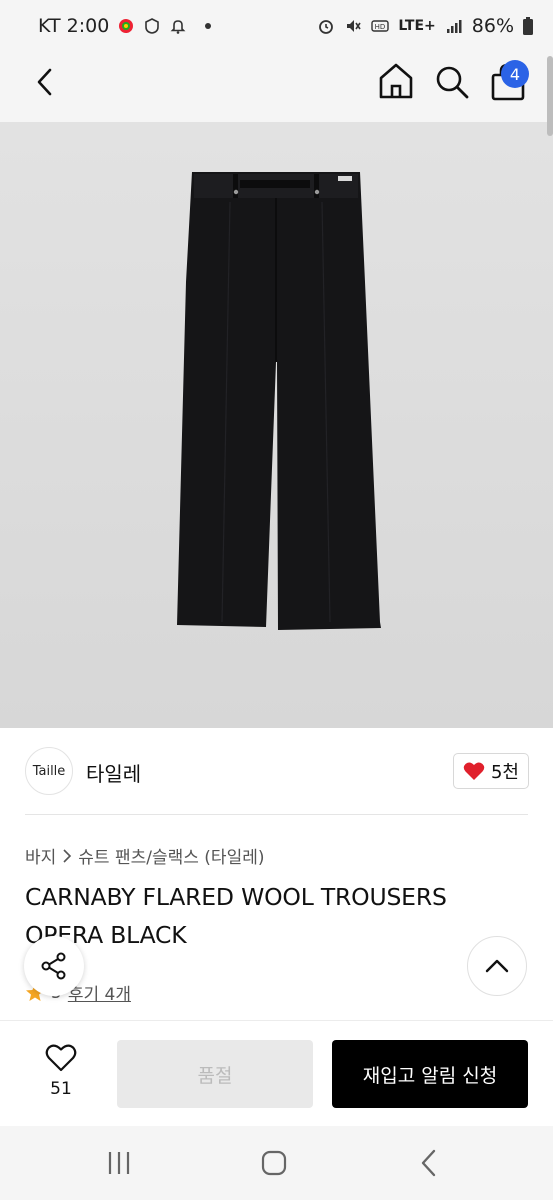 The width and height of the screenshot is (553, 1200). Describe the element at coordinates (67, 855) in the screenshot. I see `chevron-right-icon` at that location.